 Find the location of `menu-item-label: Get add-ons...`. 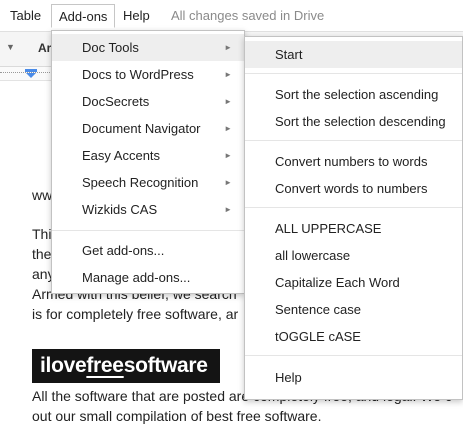

menu-item-label: Get add-ons... is located at coordinates (123, 250).